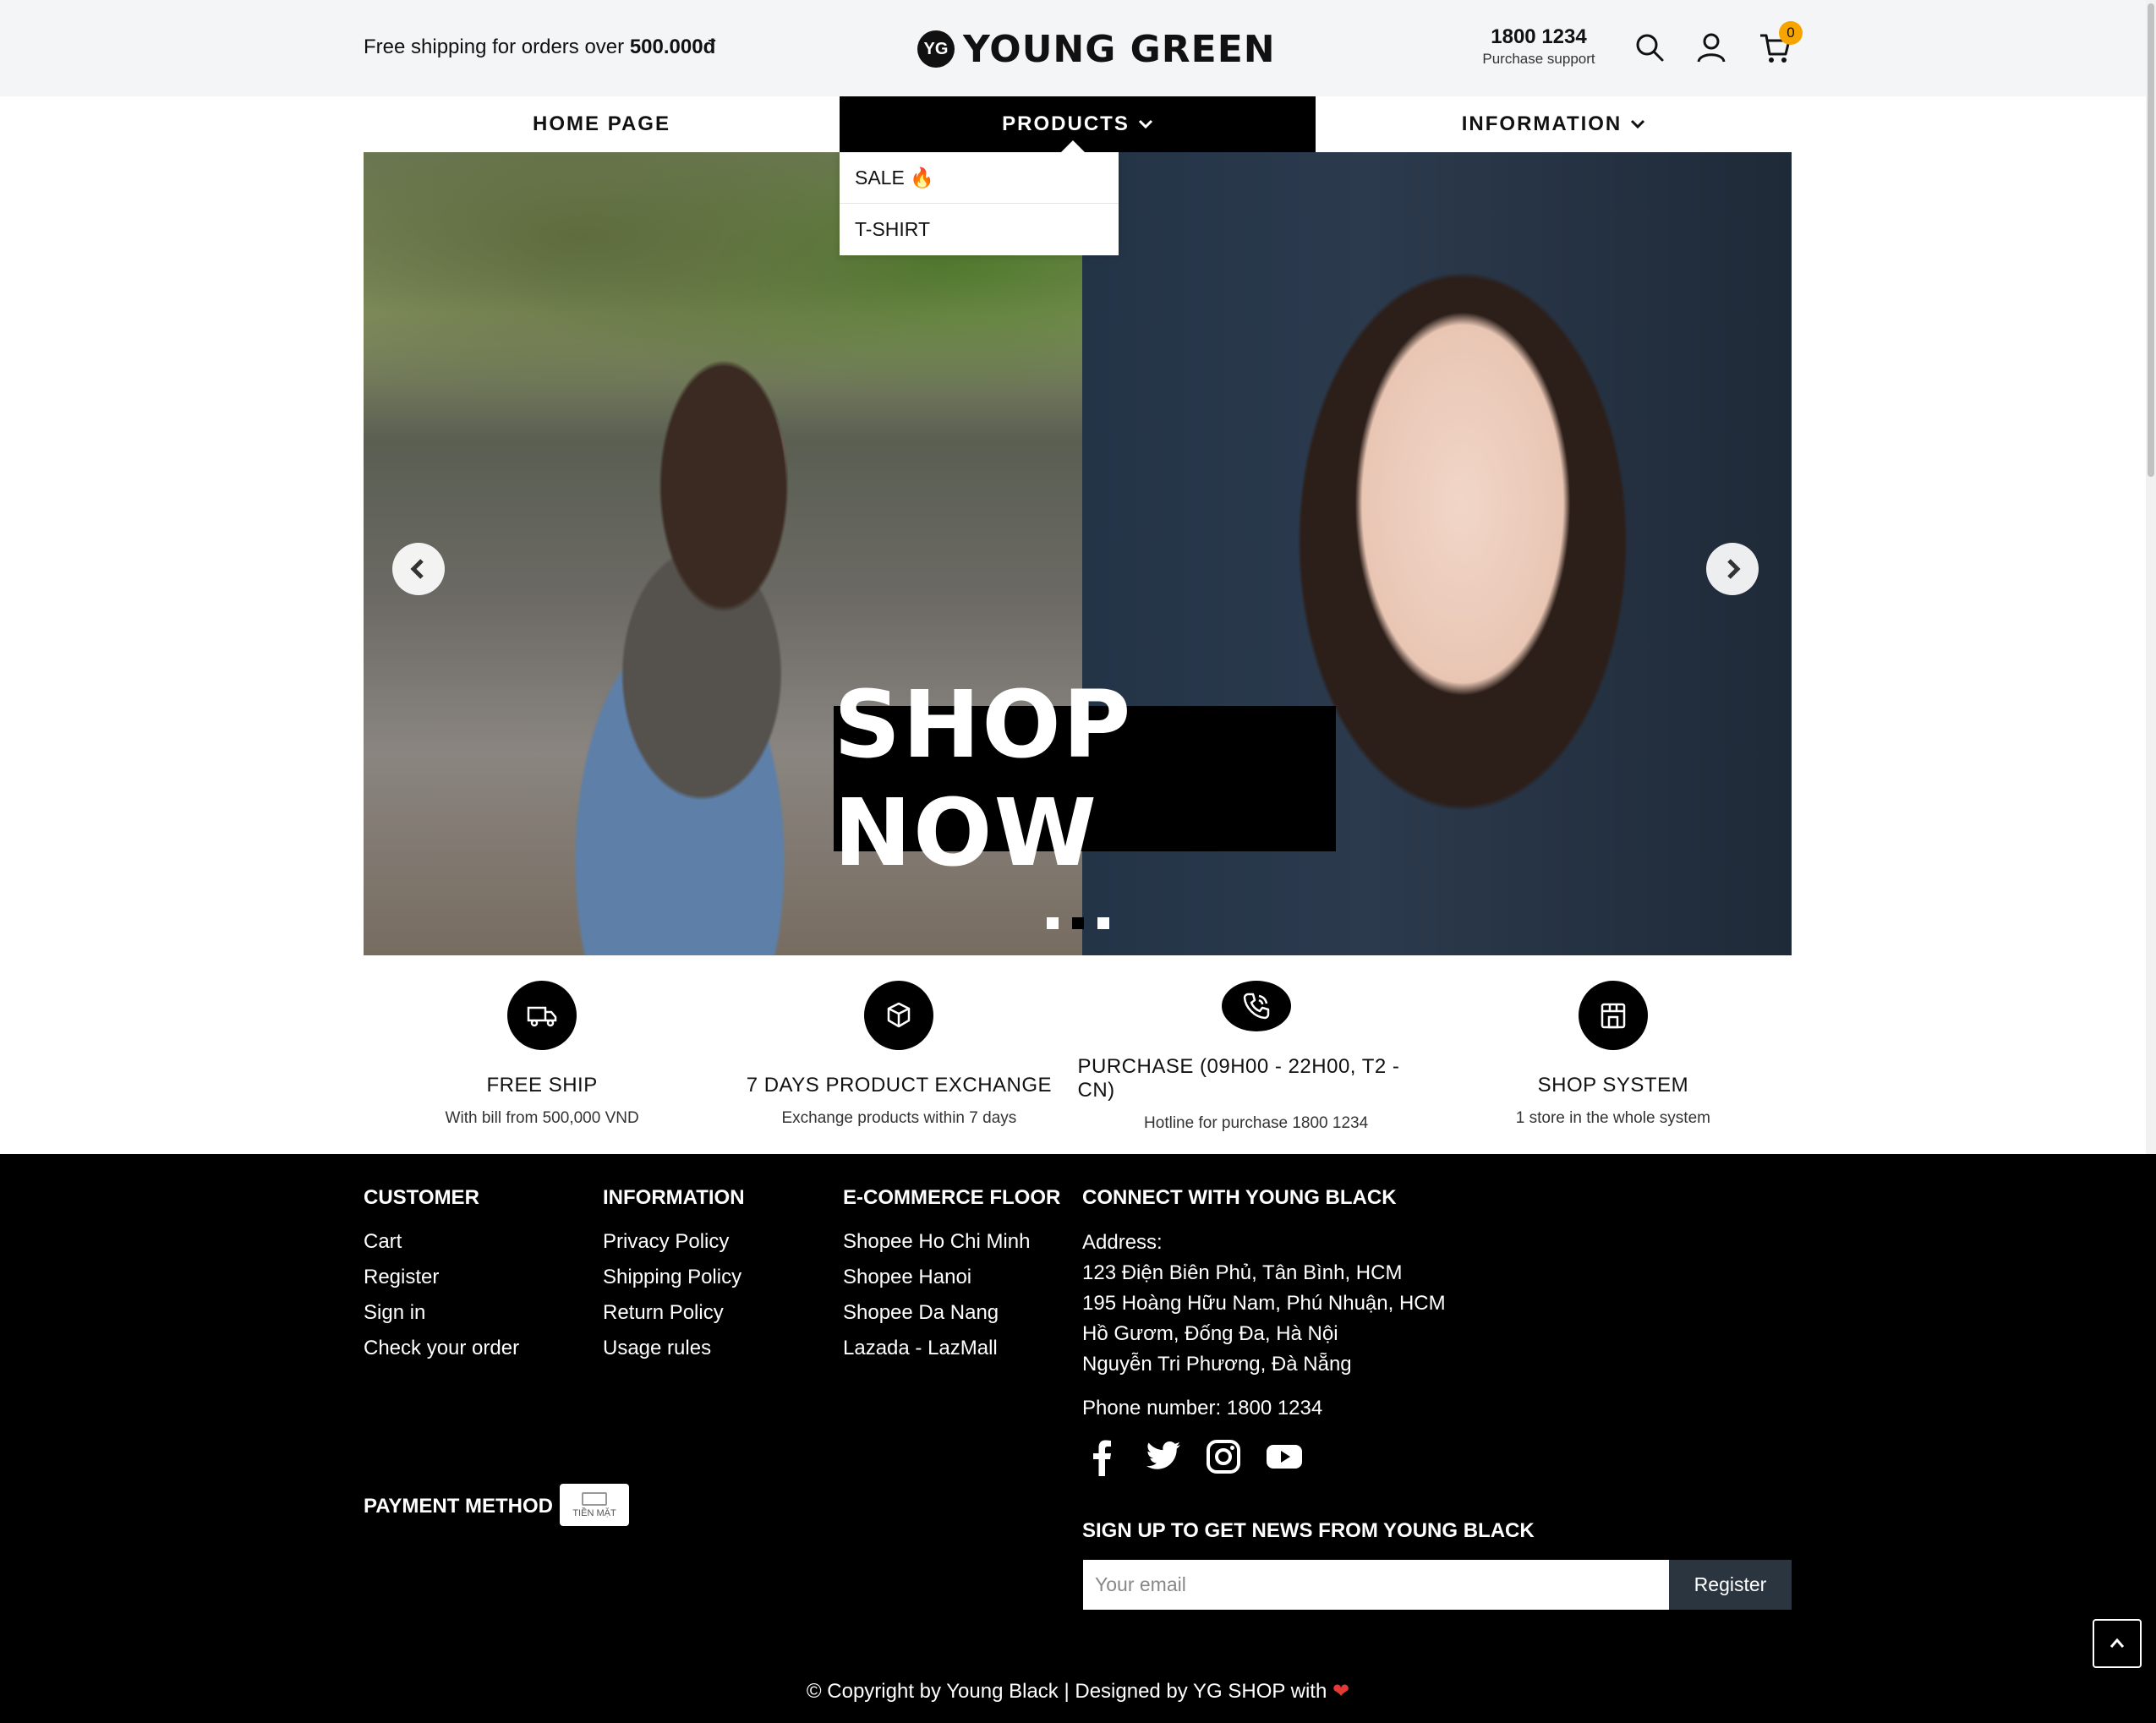  I want to click on nav-information: INFORMATION, so click(1554, 124).